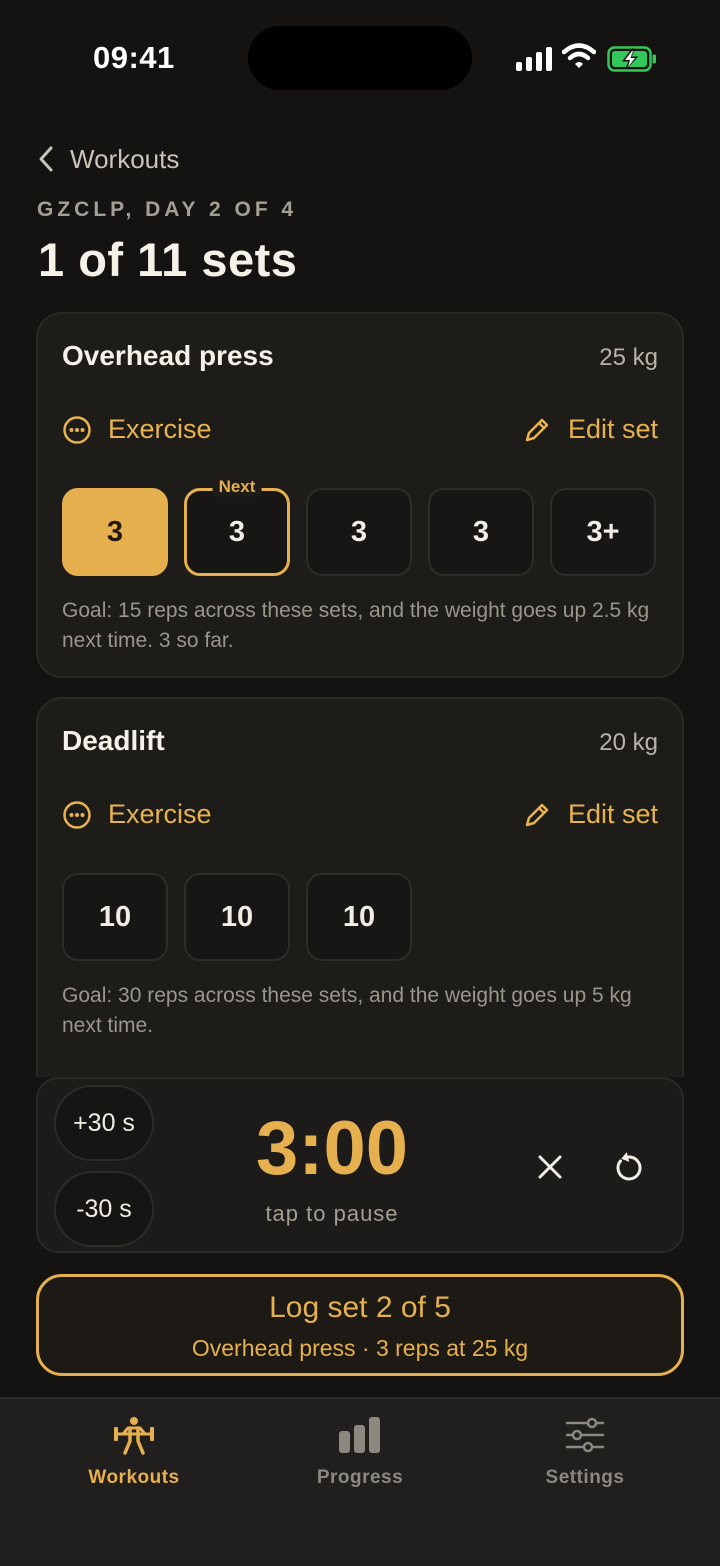  I want to click on back-button: Workouts, so click(107, 159).